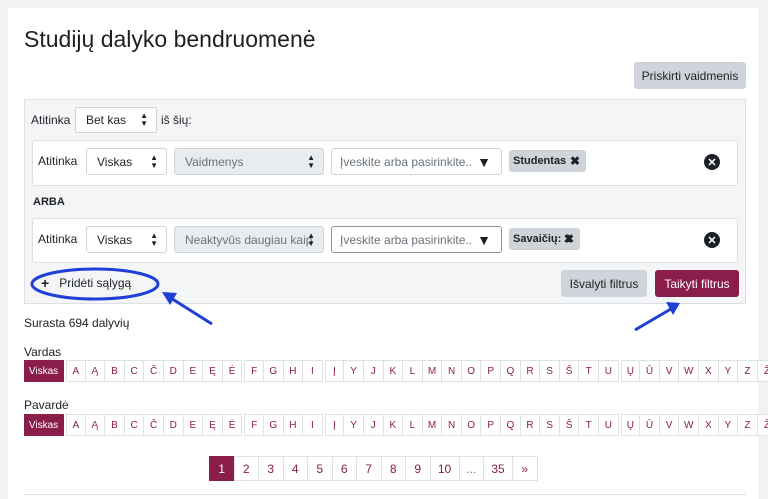 The width and height of the screenshot is (768, 499). Describe the element at coordinates (344, 468) in the screenshot. I see `page-link: 6` at that location.